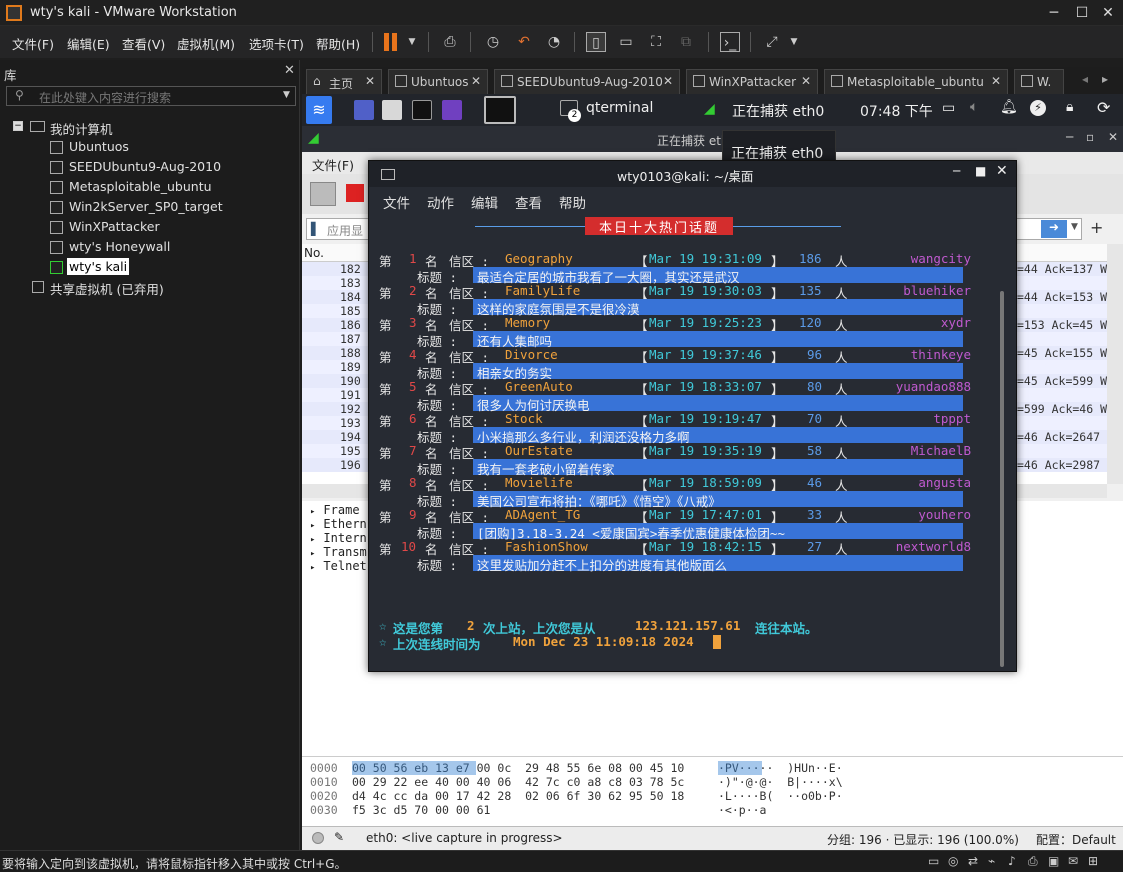  What do you see at coordinates (98, 266) in the screenshot?
I see `tree-vm-kali-selected: wty's kali` at bounding box center [98, 266].